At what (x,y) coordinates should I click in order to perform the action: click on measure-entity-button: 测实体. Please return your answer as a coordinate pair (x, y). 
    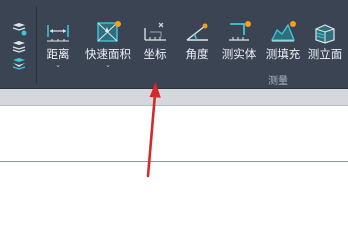
    Looking at the image, I should click on (239, 43).